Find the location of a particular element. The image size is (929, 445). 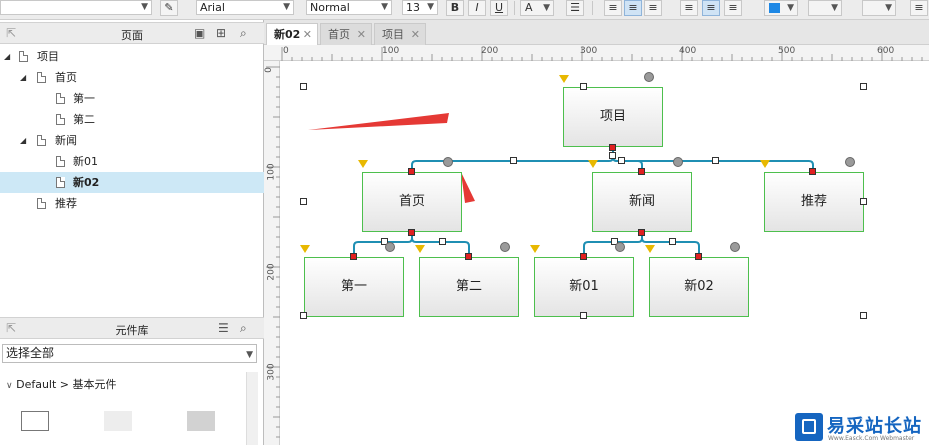

node-news01: 新01 is located at coordinates (584, 287).